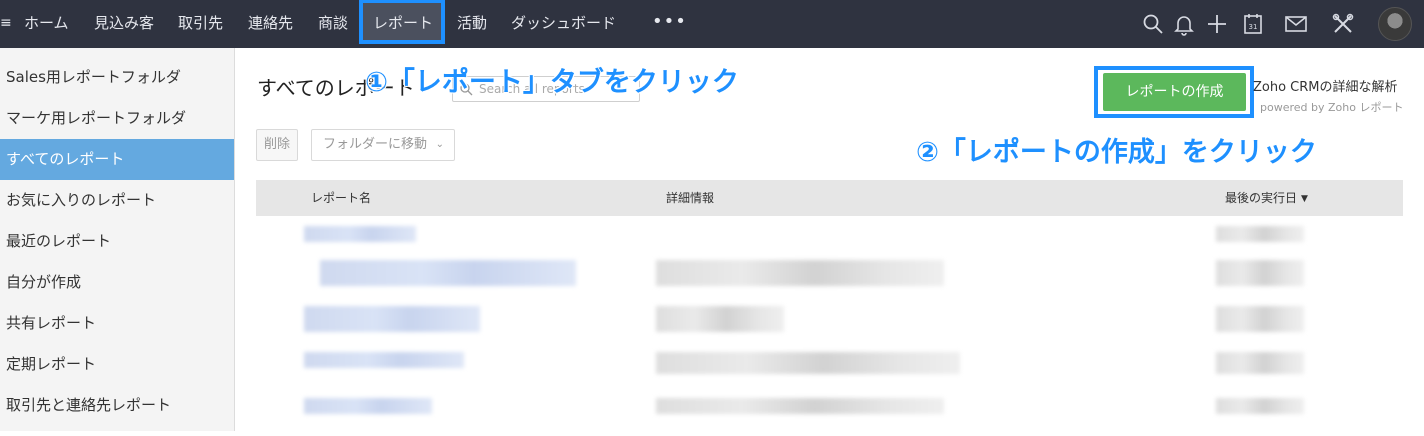  Describe the element at coordinates (270, 24) in the screenshot. I see `tab-contacts: 連絡先` at that location.